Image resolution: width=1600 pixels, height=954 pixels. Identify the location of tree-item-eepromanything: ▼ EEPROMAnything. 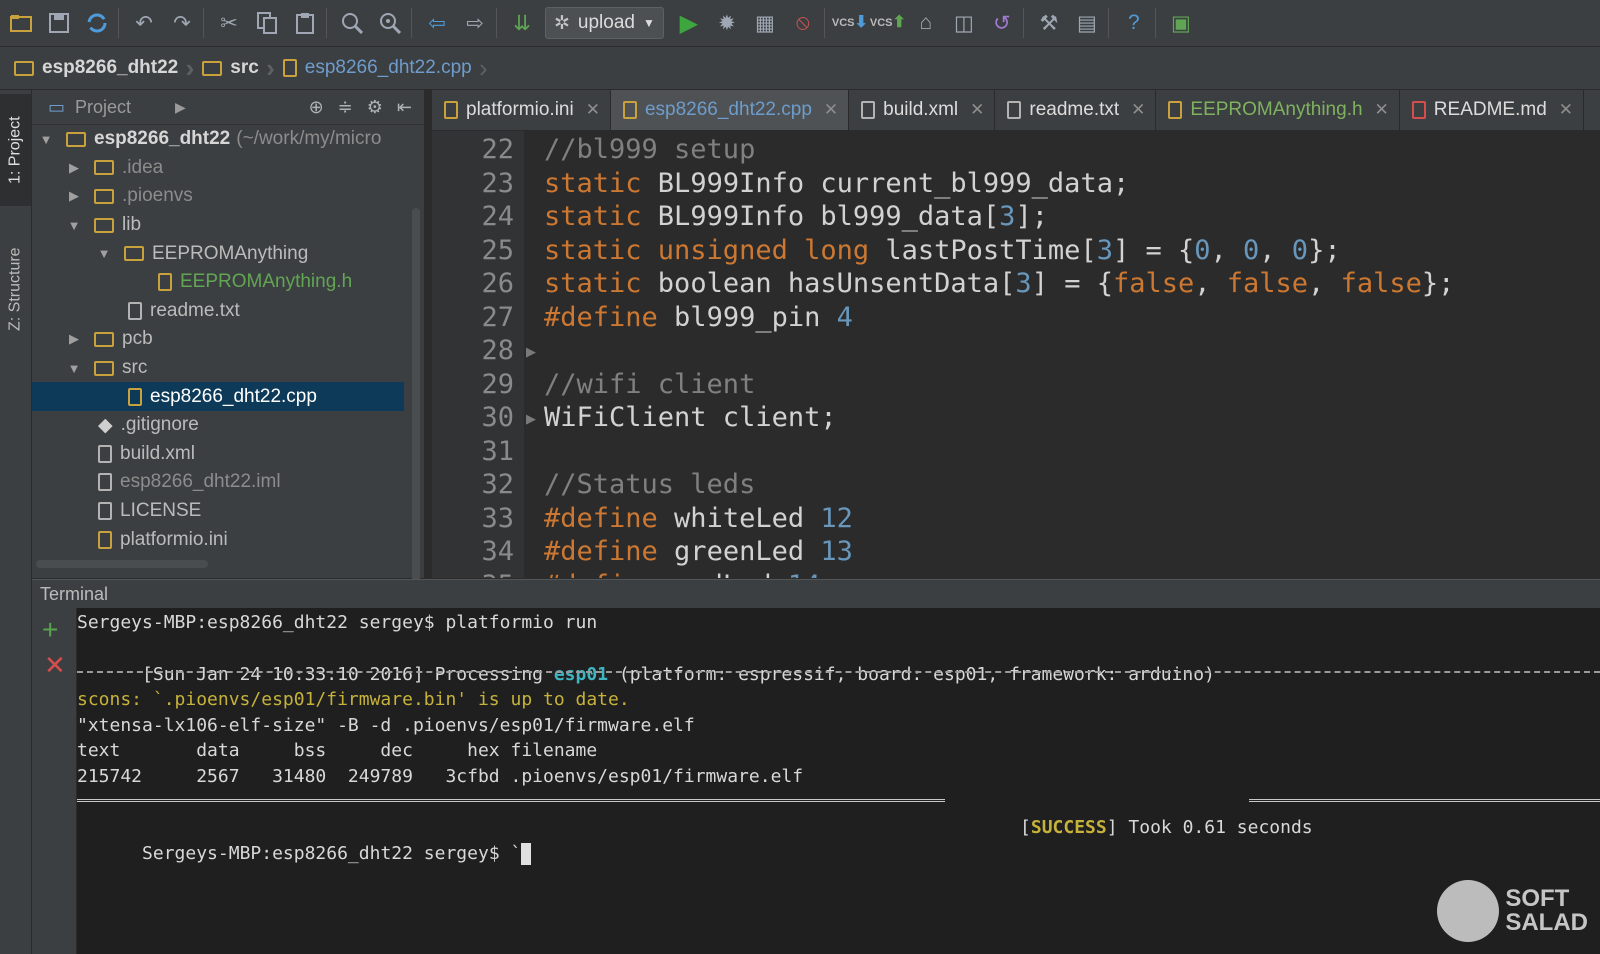
(228, 253).